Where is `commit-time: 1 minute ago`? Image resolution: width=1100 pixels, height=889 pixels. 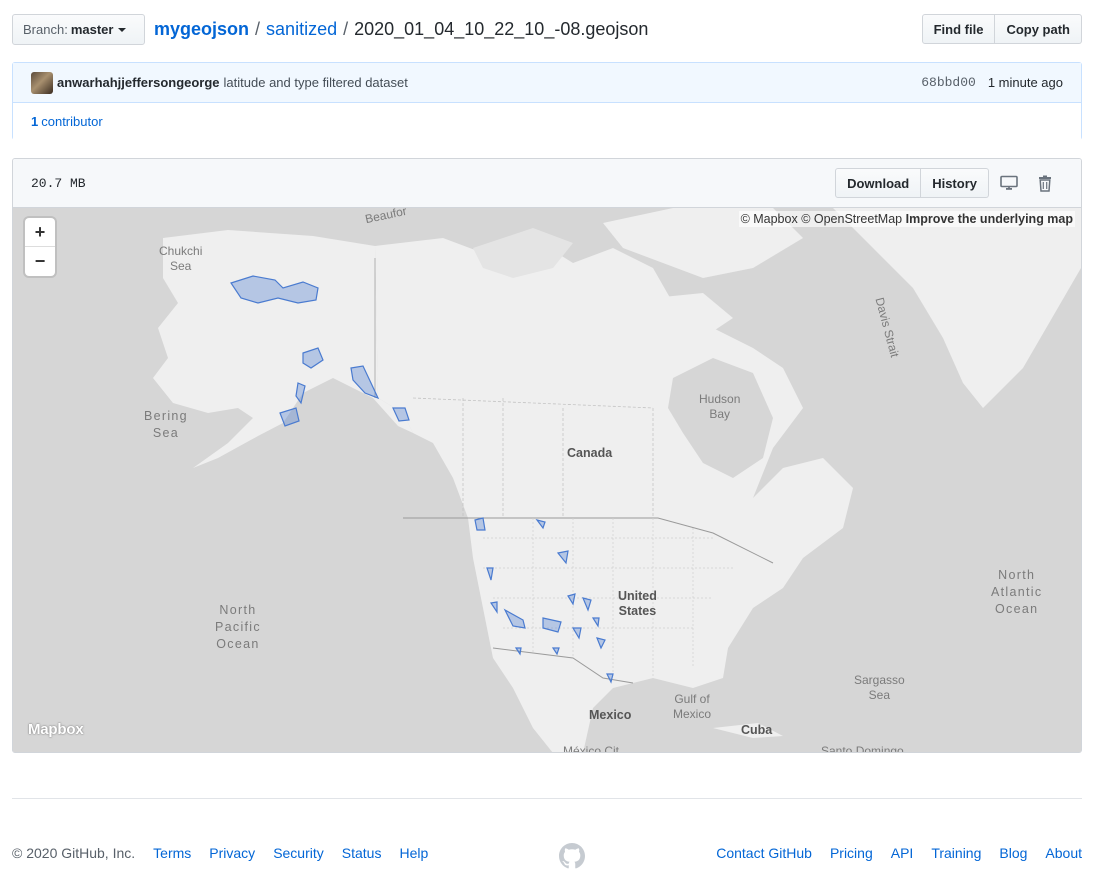
commit-time: 1 minute ago is located at coordinates (1025, 82).